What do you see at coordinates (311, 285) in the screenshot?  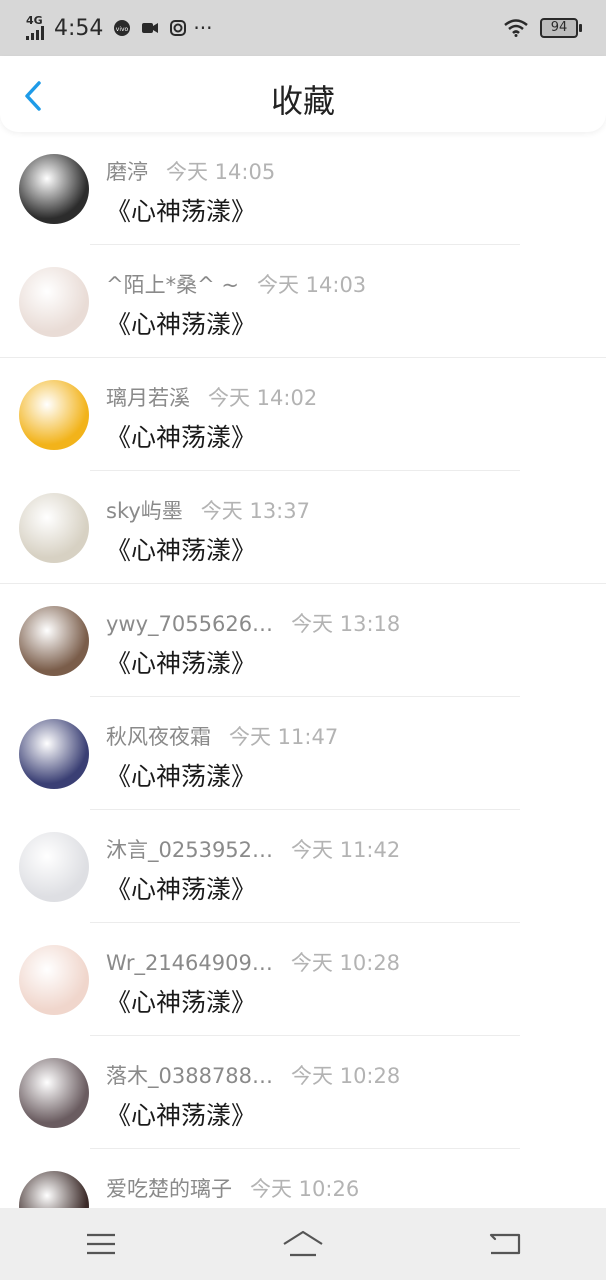 I see `timestamp: 今天 14:03` at bounding box center [311, 285].